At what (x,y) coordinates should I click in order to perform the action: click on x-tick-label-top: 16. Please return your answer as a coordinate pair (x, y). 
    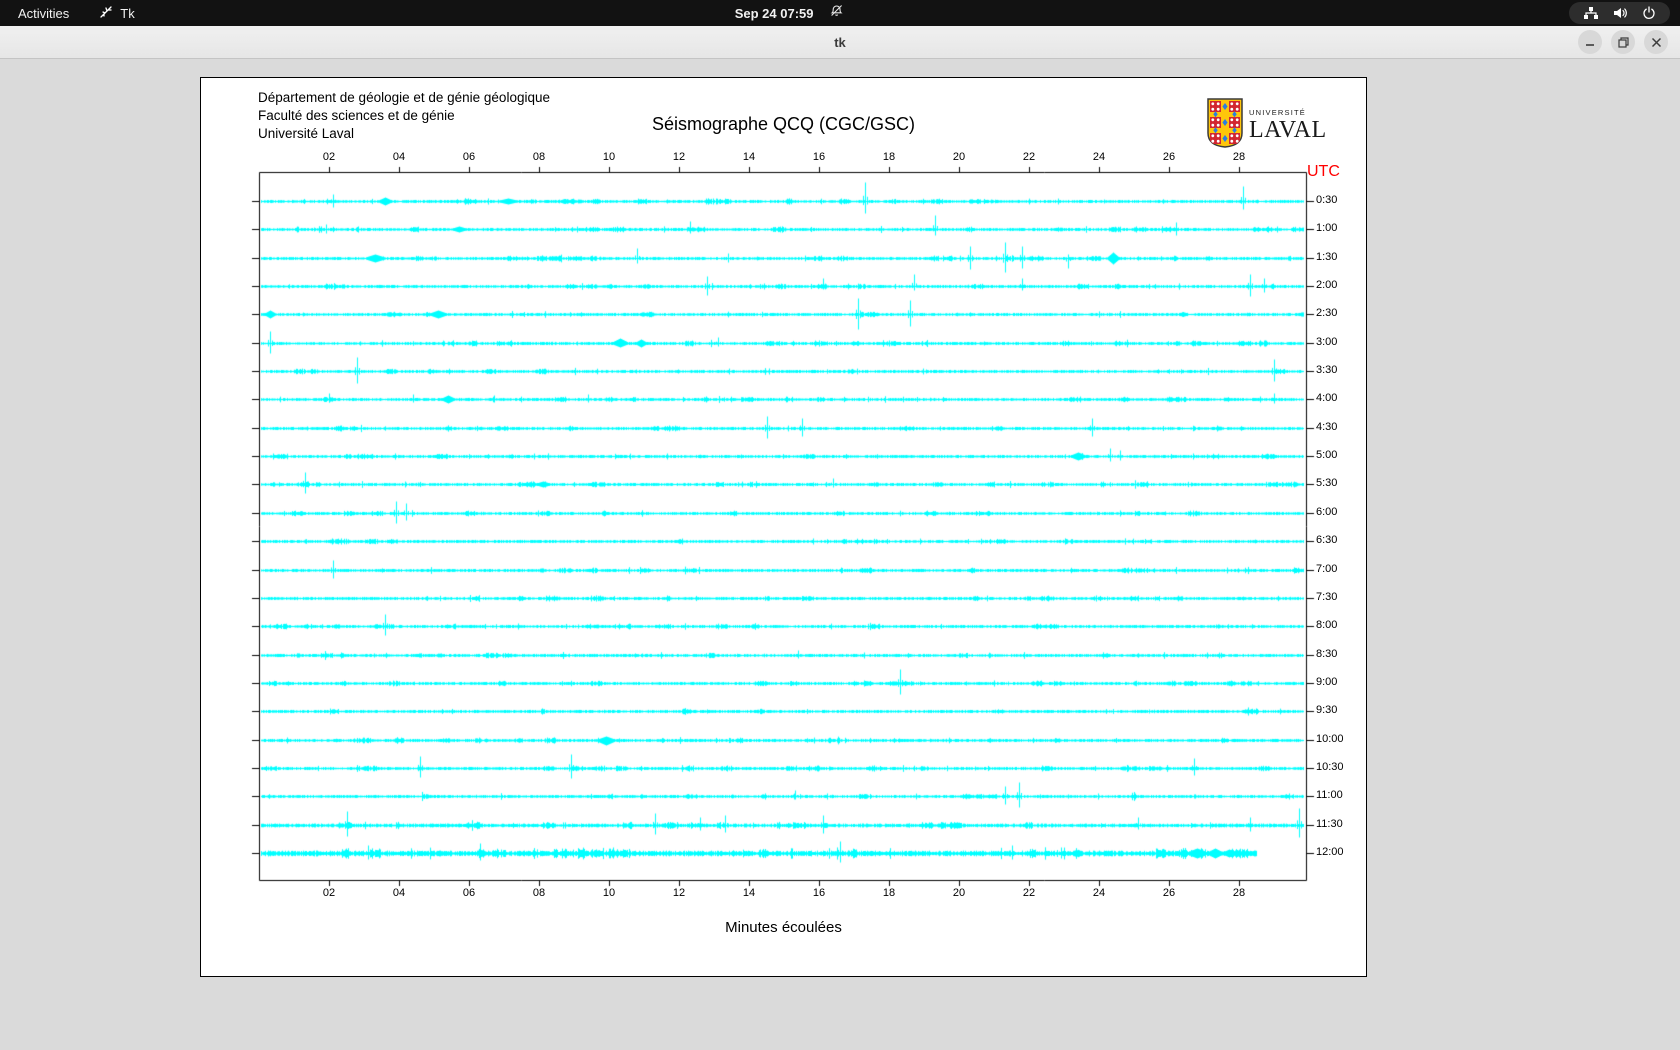
    Looking at the image, I should click on (819, 157).